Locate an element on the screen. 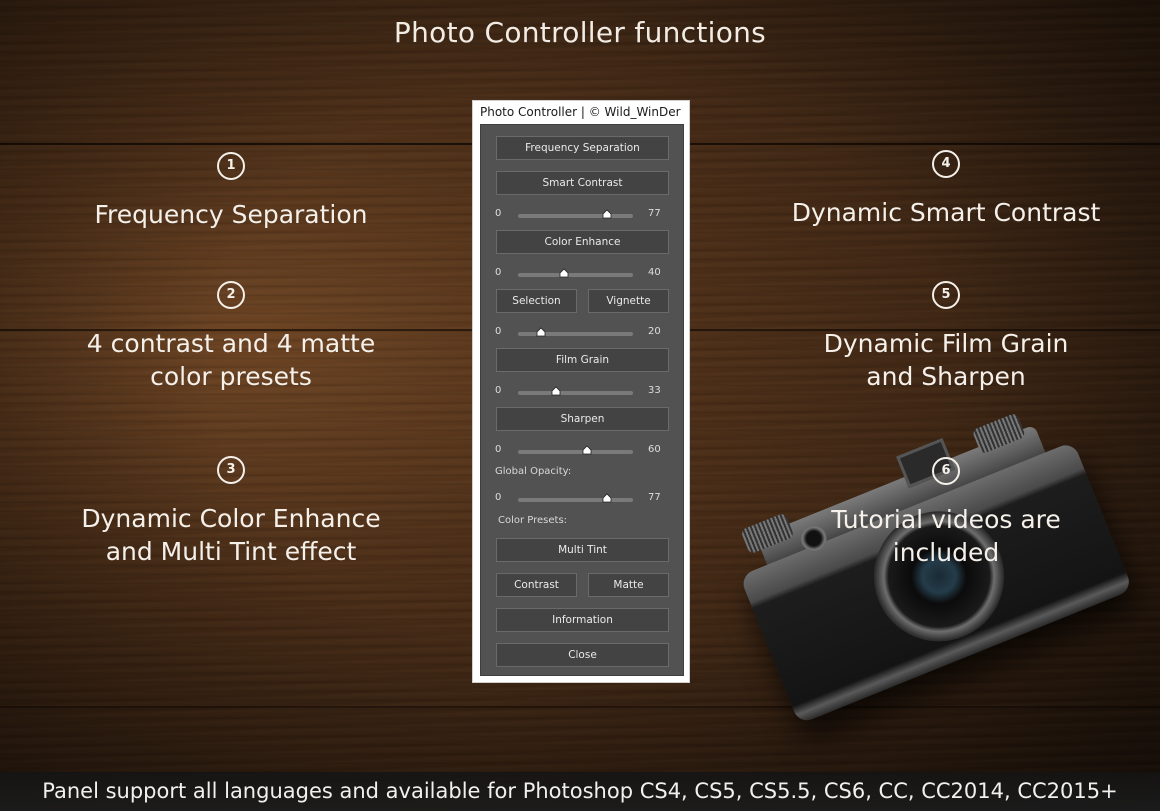 The image size is (1160, 811). number-badge-icon: 4 is located at coordinates (946, 164).